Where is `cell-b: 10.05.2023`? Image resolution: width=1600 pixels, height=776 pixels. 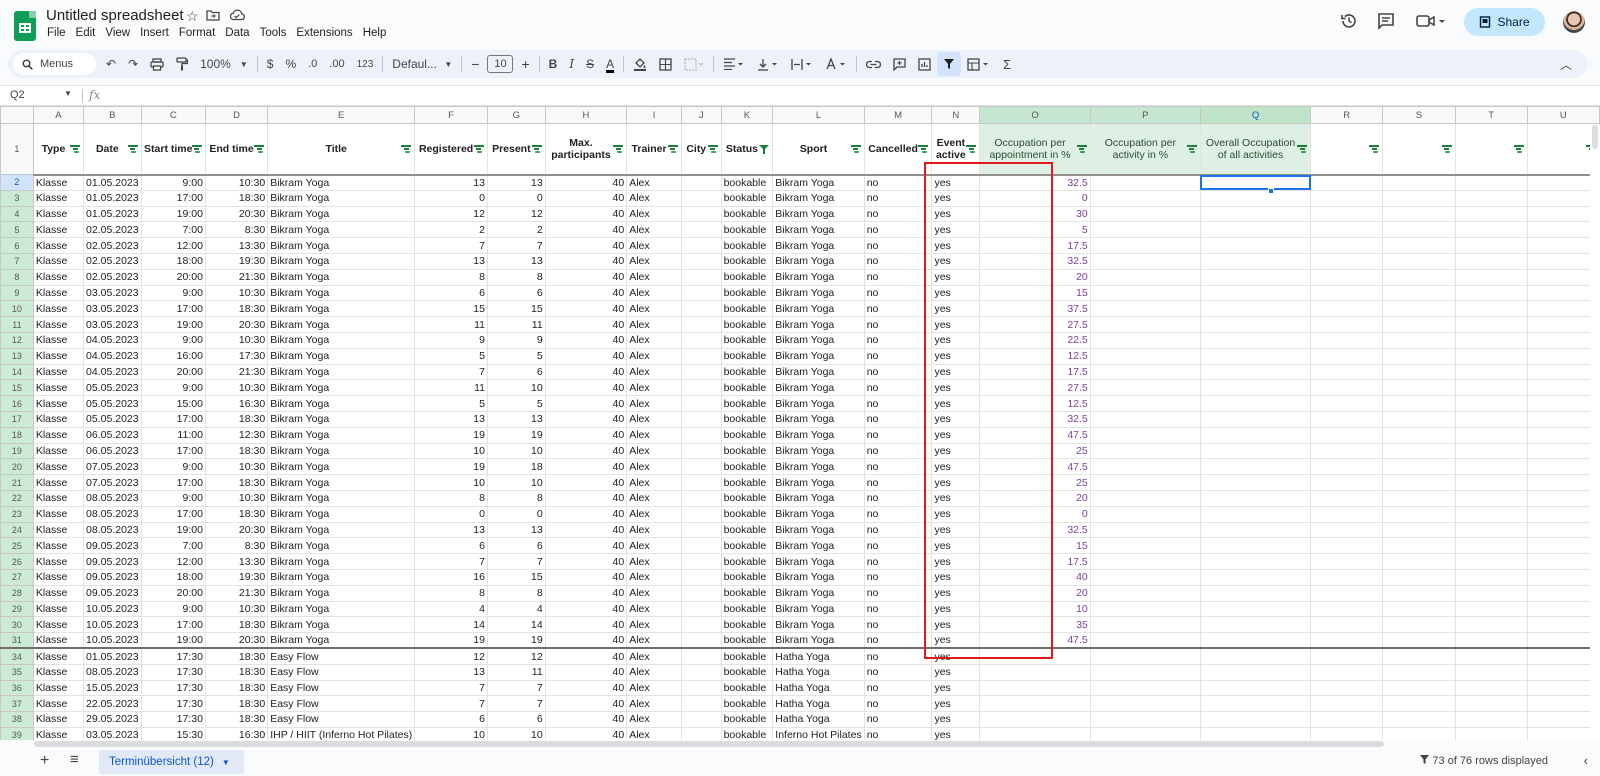
cell-b: 10.05.2023 is located at coordinates (112, 640).